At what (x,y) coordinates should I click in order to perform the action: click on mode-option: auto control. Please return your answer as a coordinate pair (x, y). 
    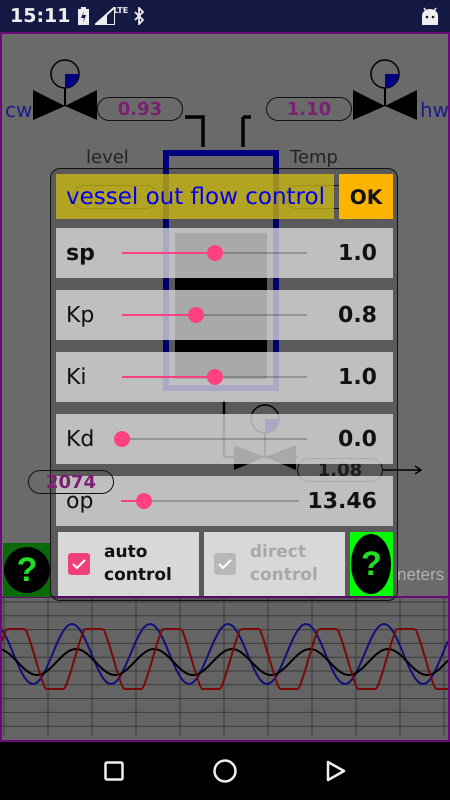
    Looking at the image, I should click on (128, 564).